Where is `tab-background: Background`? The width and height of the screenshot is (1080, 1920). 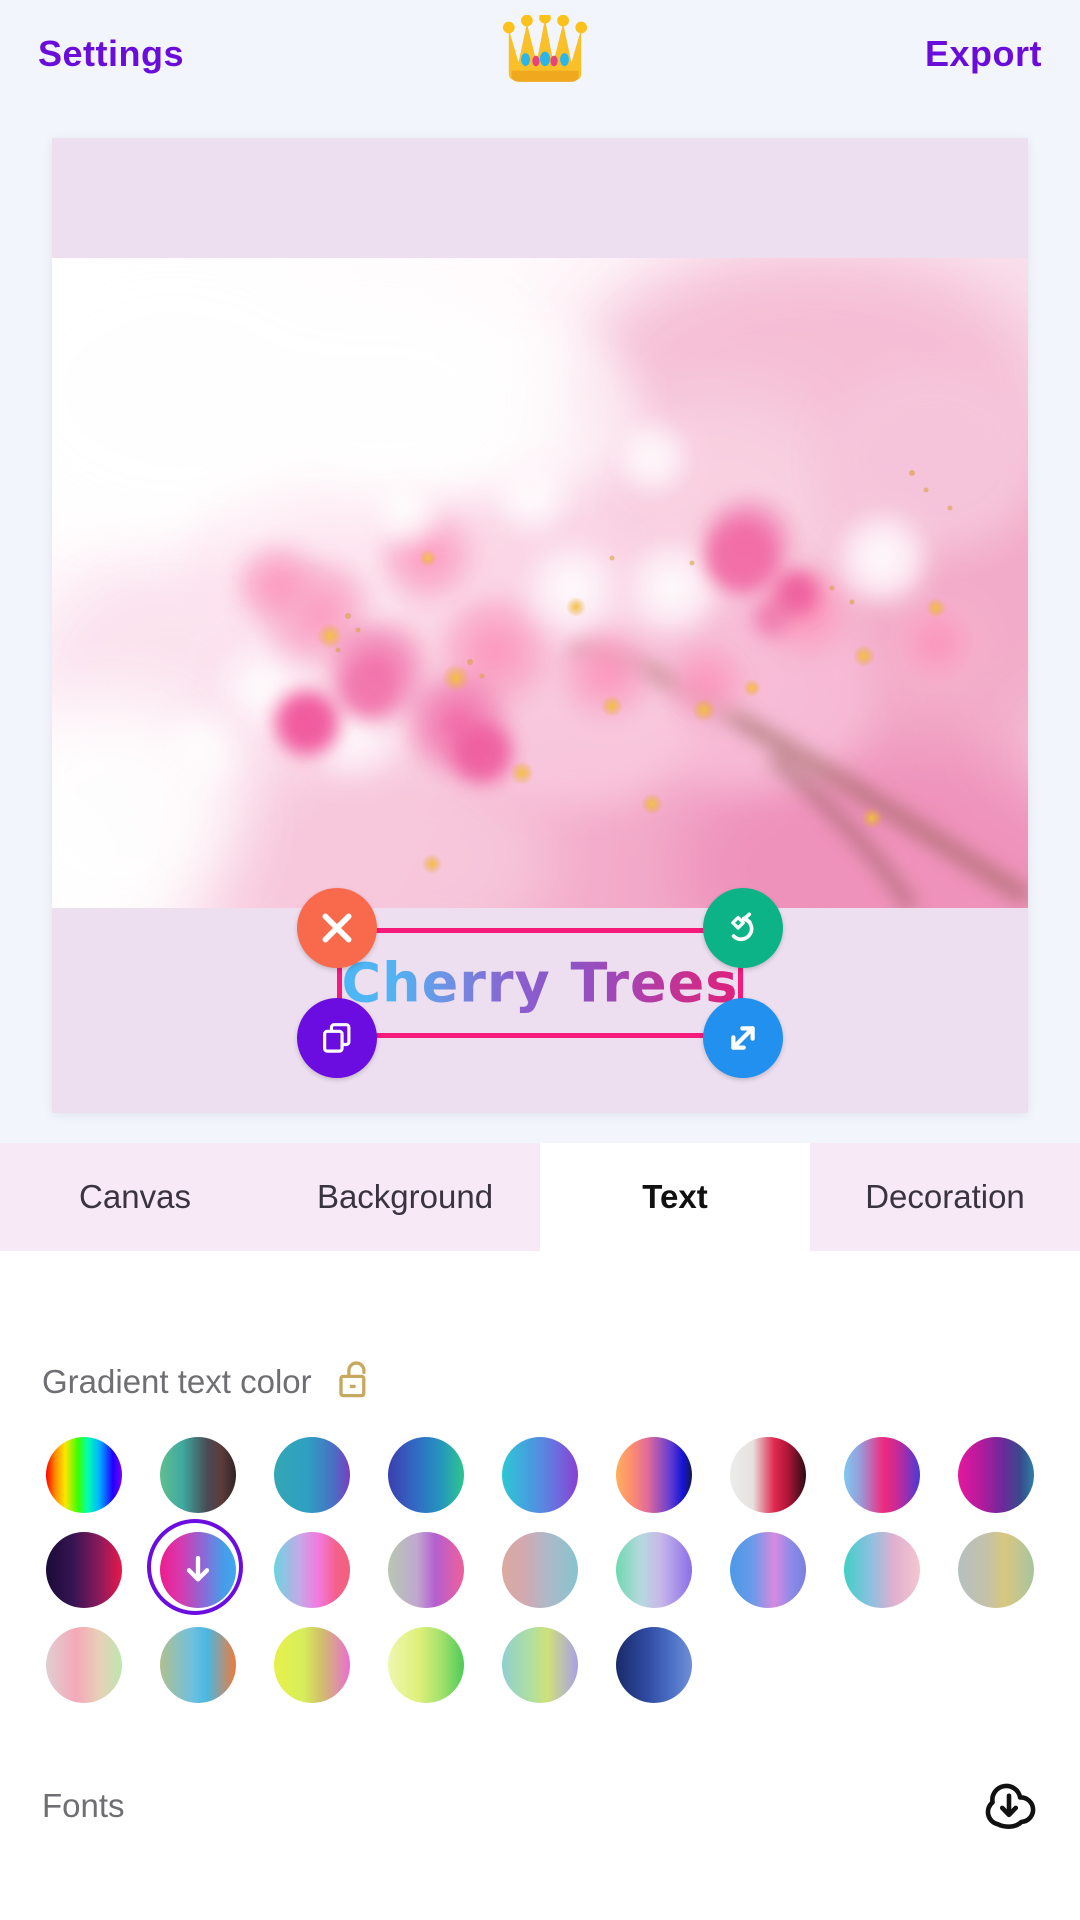 tab-background: Background is located at coordinates (405, 1197).